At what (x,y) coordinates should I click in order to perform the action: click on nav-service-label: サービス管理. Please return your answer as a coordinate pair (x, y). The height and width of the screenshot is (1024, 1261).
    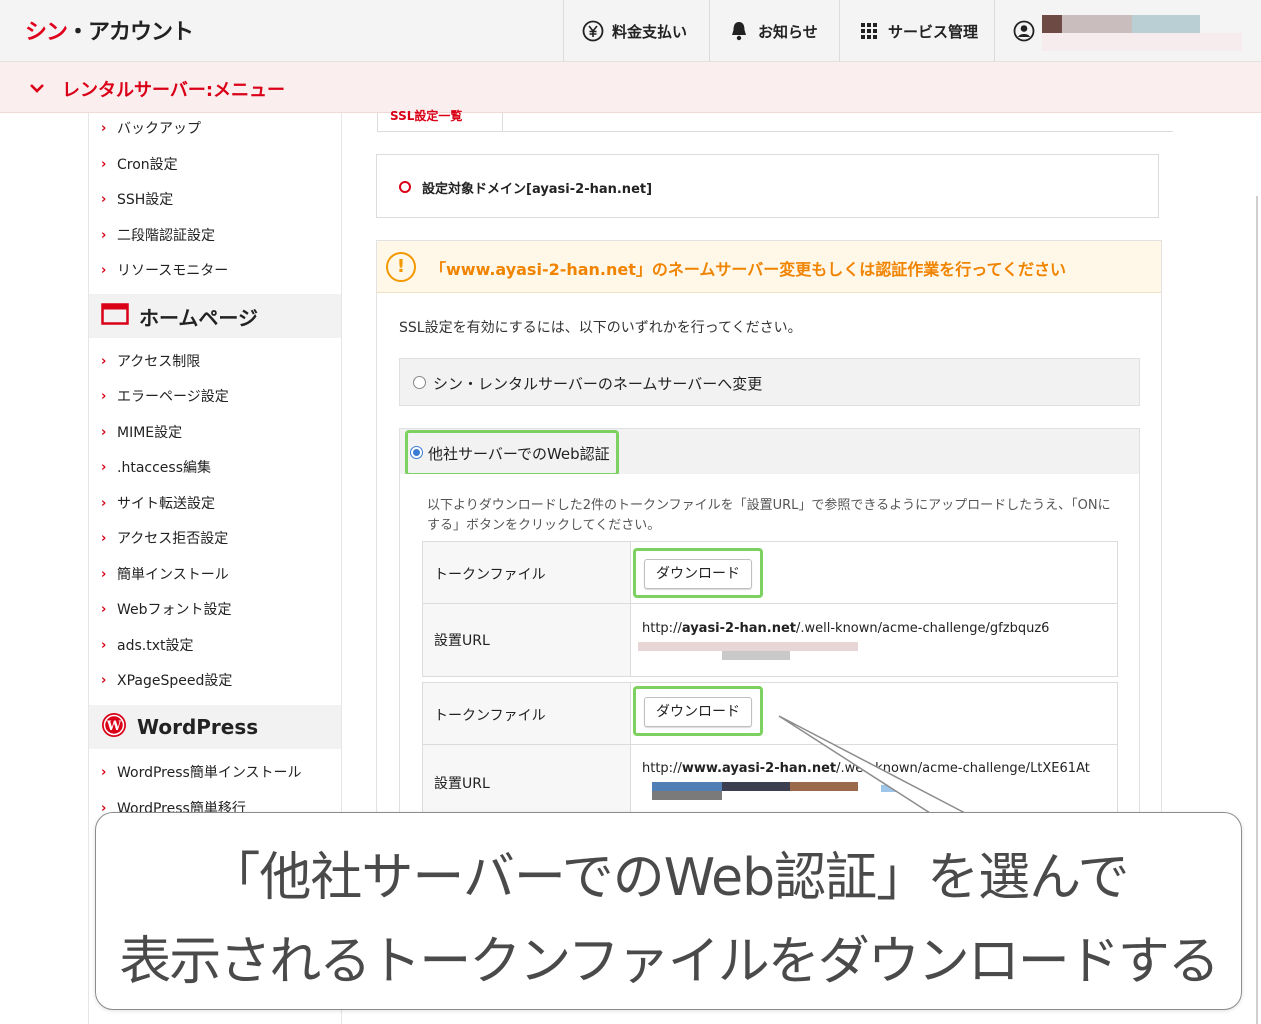
    Looking at the image, I should click on (933, 31).